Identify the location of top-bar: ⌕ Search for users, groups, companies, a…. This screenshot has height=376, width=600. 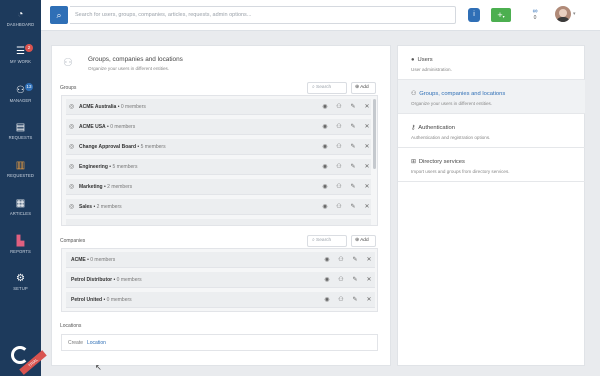
(320, 15).